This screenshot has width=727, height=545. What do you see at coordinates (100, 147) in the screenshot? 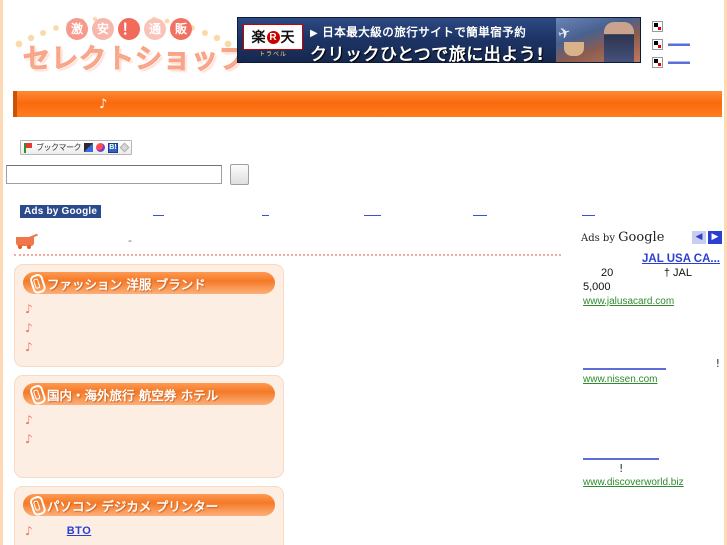
I see `yahoo-bookmark-icon` at bounding box center [100, 147].